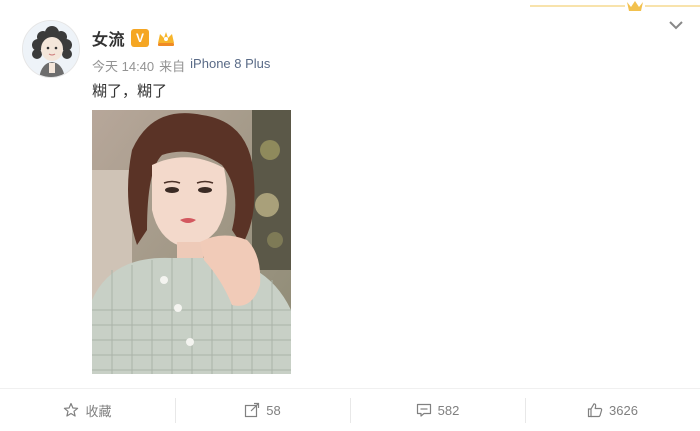 This screenshot has width=700, height=431. What do you see at coordinates (615, 6) in the screenshot?
I see `crown-decoration-icon` at bounding box center [615, 6].